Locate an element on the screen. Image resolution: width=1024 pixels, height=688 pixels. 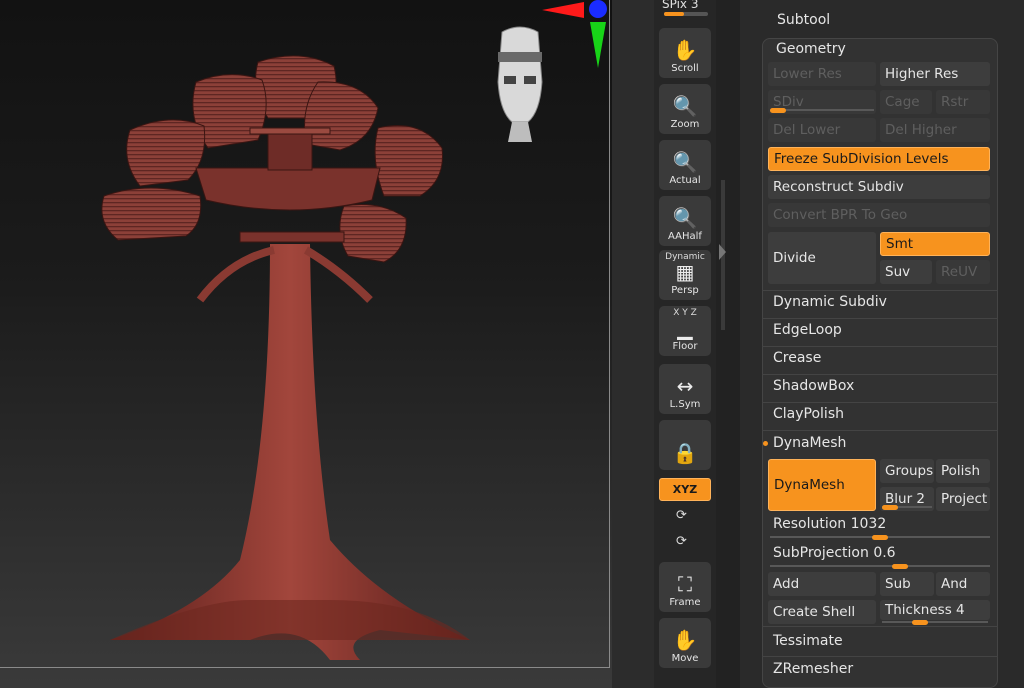
subtool-title: Subtool is located at coordinates (803, 20).